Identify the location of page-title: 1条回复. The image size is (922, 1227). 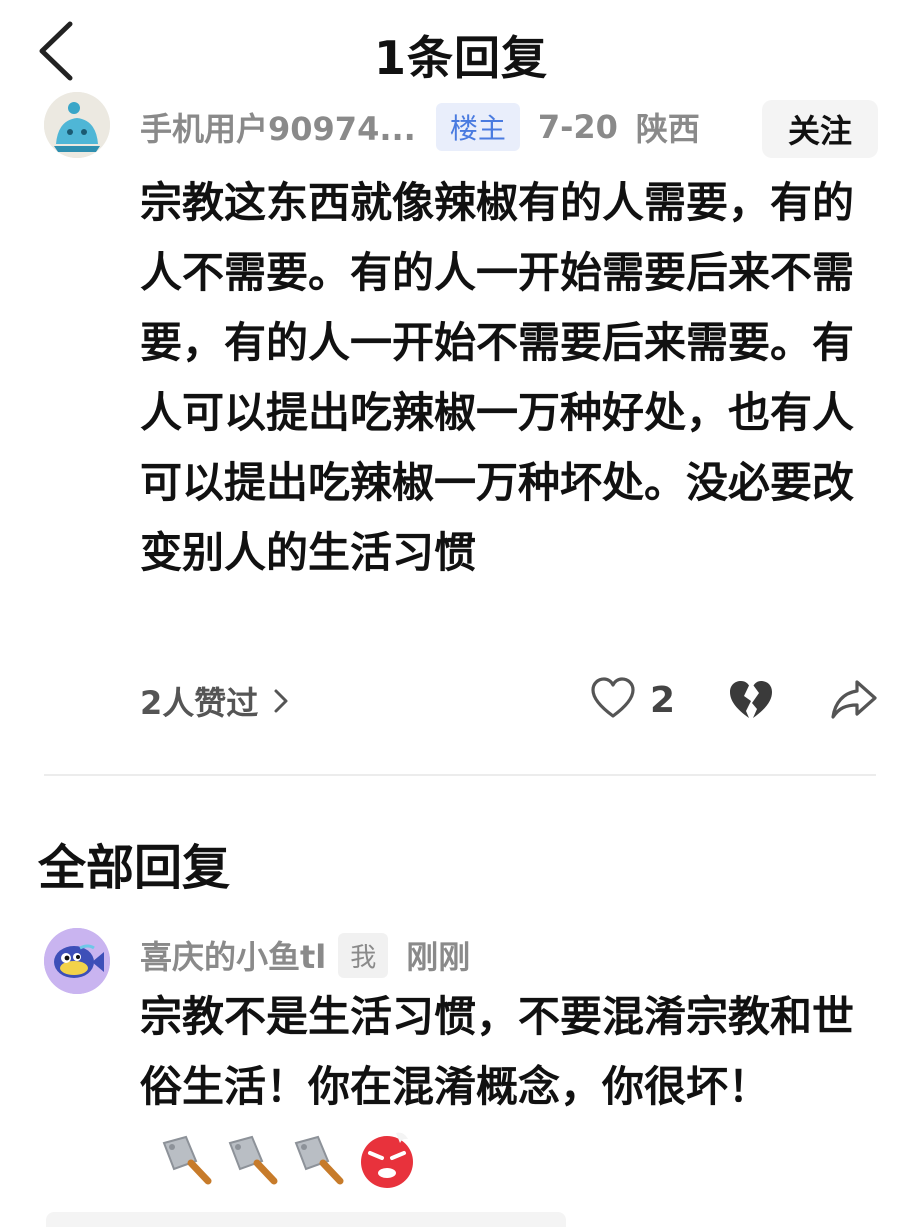
(460, 58).